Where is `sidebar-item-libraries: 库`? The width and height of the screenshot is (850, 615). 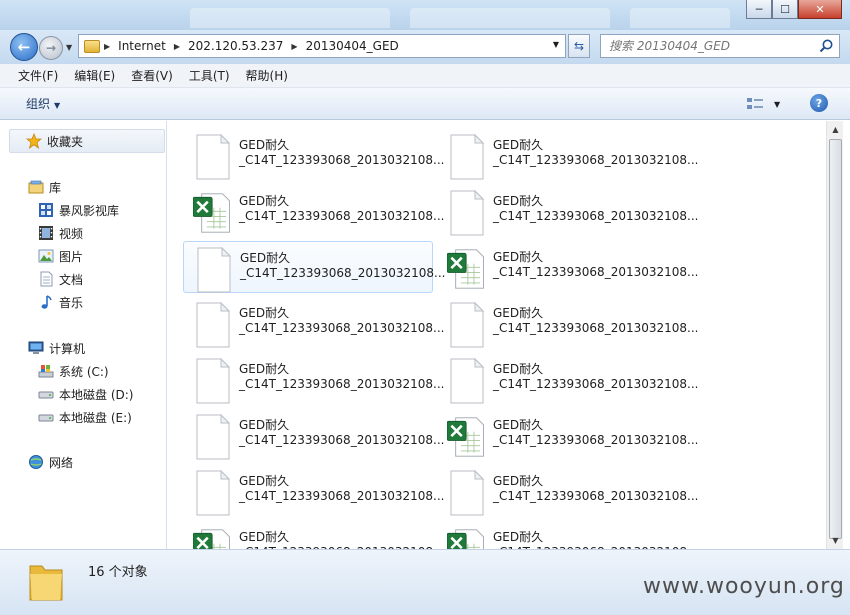 sidebar-item-libraries: 库 is located at coordinates (44, 187).